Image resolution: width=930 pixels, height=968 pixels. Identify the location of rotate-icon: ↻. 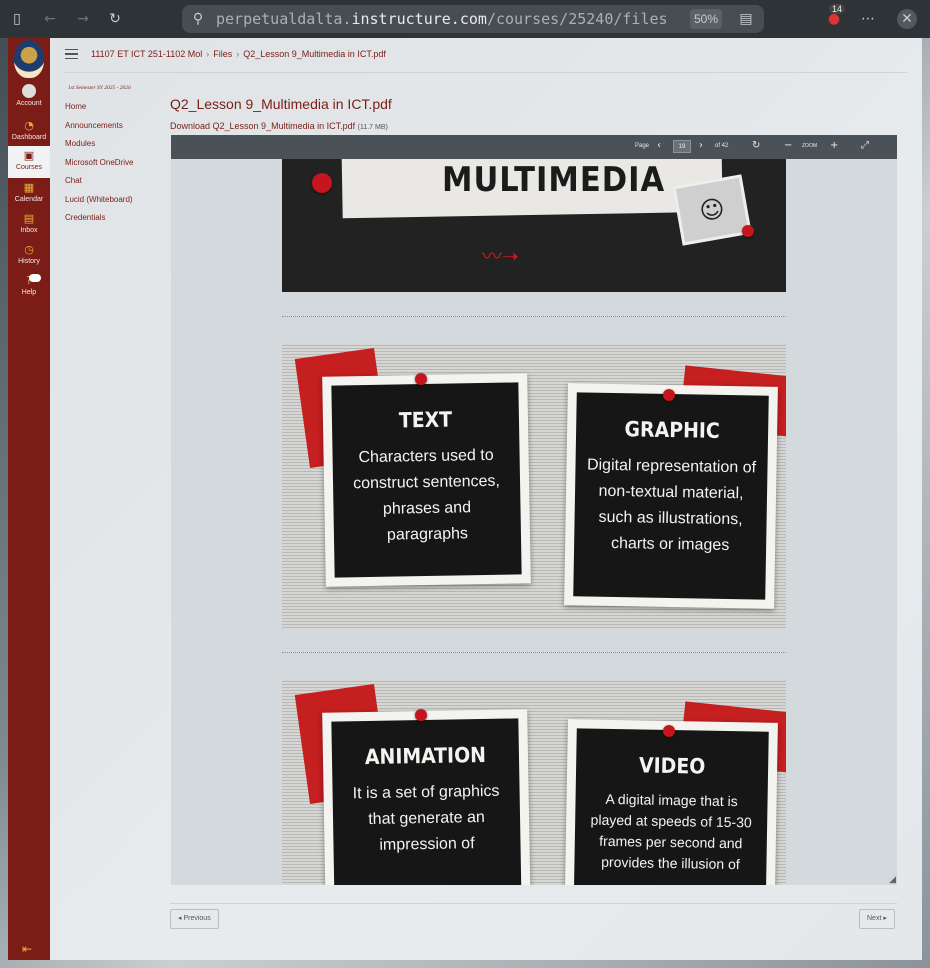
(756, 145).